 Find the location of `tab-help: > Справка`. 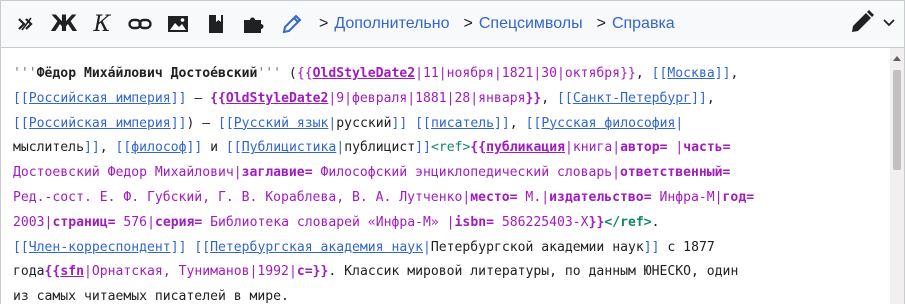

tab-help: > Справка is located at coordinates (636, 24).